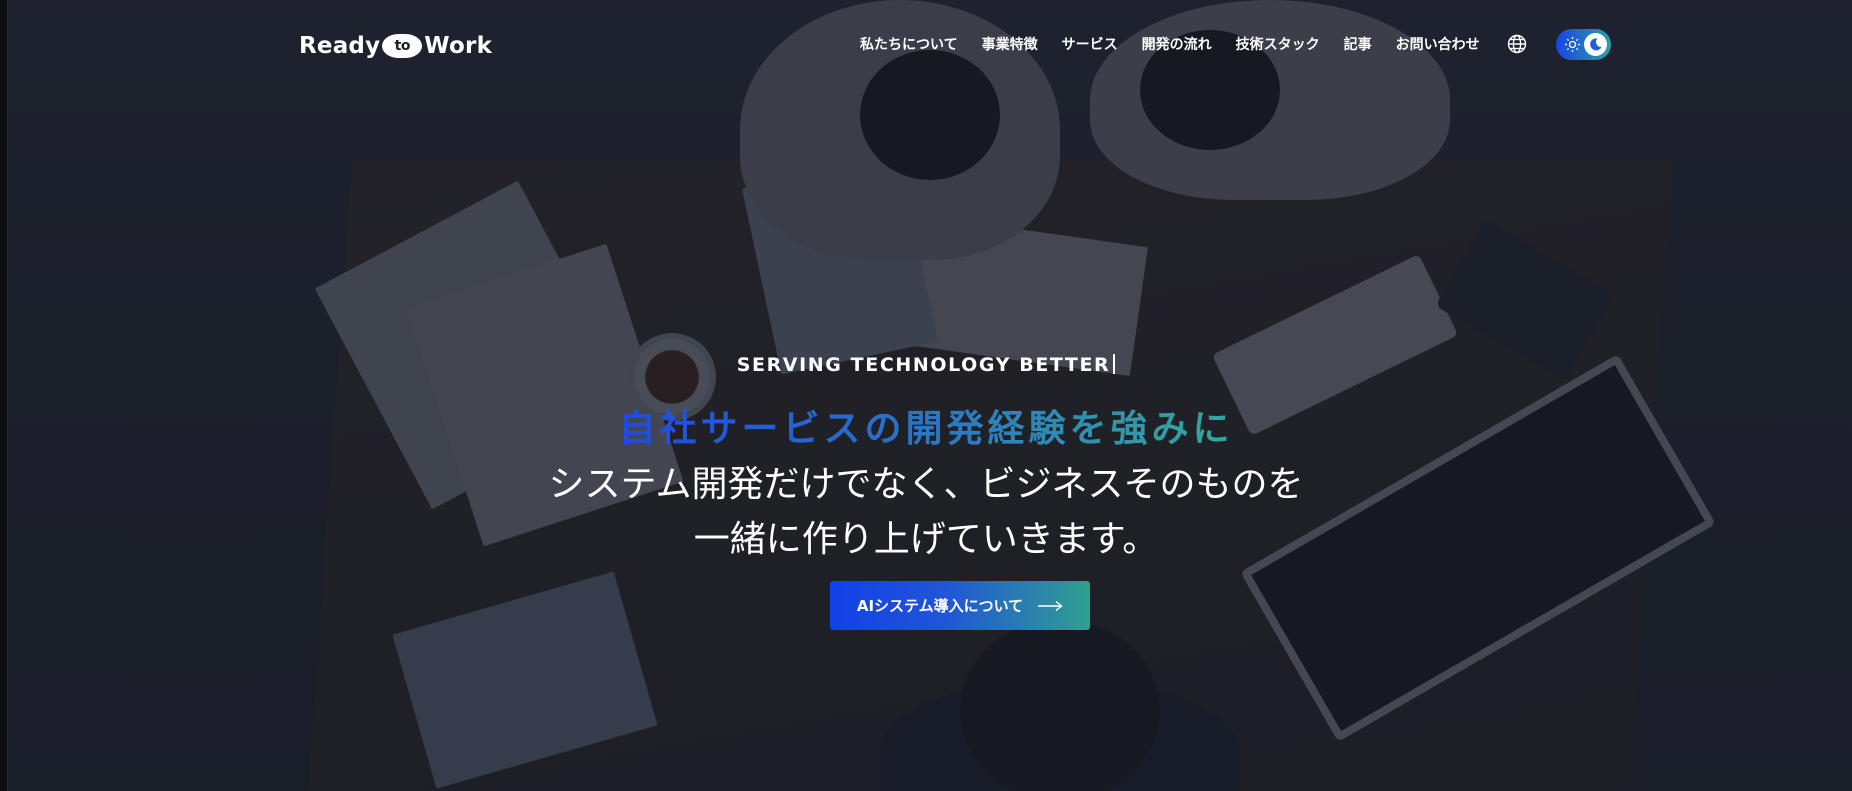 This screenshot has width=1852, height=791. I want to click on nav-item-process: 開発の流れ, so click(1177, 44).